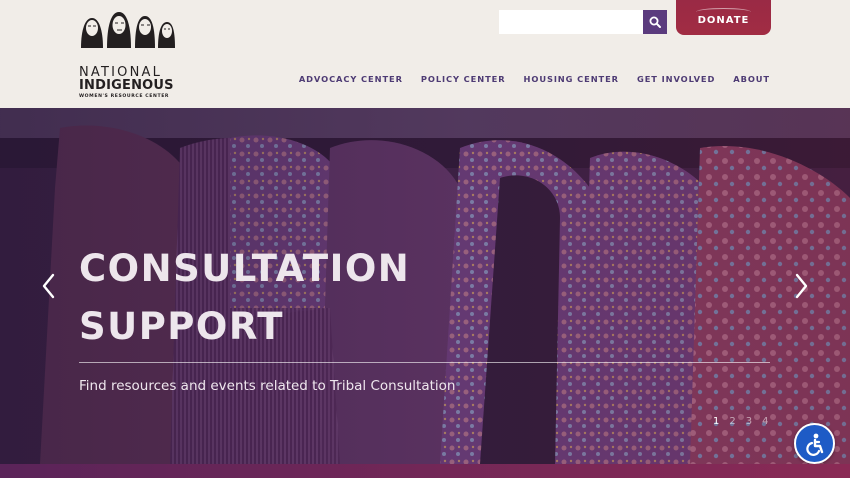  I want to click on accessibility-button, so click(814, 443).